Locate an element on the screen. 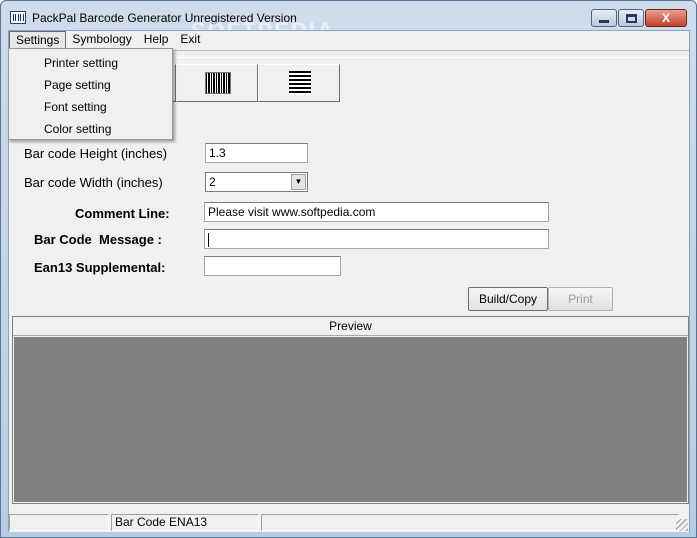 The height and width of the screenshot is (538, 697). comment-label: Comment Line: is located at coordinates (122, 213).